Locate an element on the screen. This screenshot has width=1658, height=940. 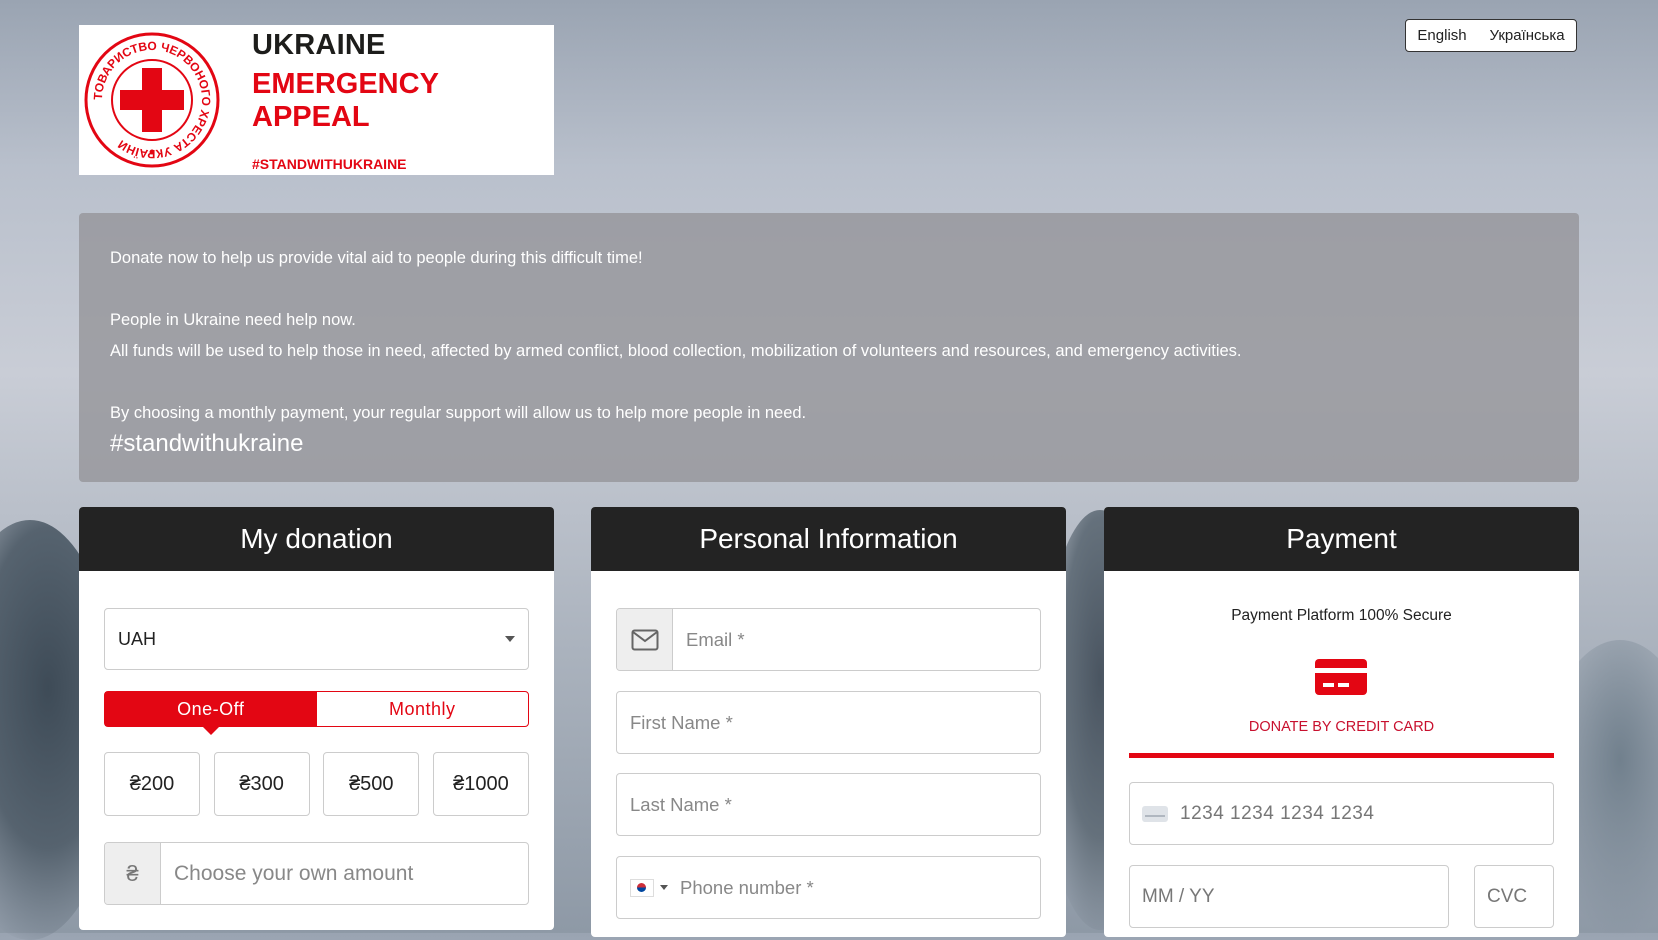
payment-title: Payment is located at coordinates (1341, 539).